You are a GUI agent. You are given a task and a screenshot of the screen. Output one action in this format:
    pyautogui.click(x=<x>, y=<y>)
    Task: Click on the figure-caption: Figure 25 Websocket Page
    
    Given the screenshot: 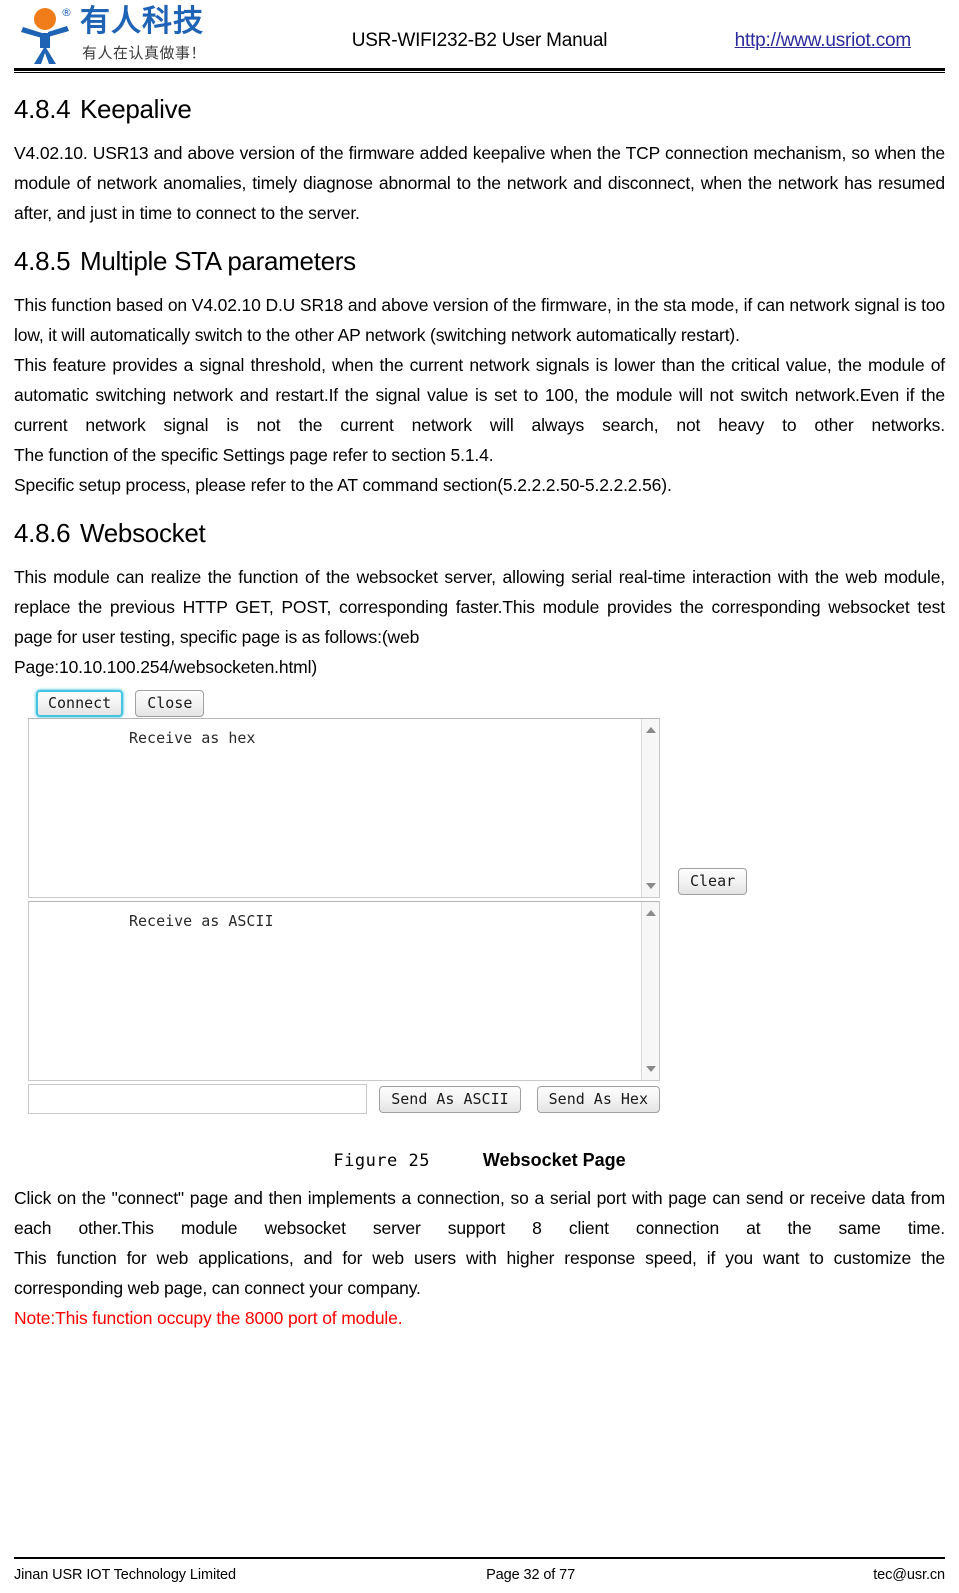 What is the action you would take?
    pyautogui.click(x=479, y=1160)
    